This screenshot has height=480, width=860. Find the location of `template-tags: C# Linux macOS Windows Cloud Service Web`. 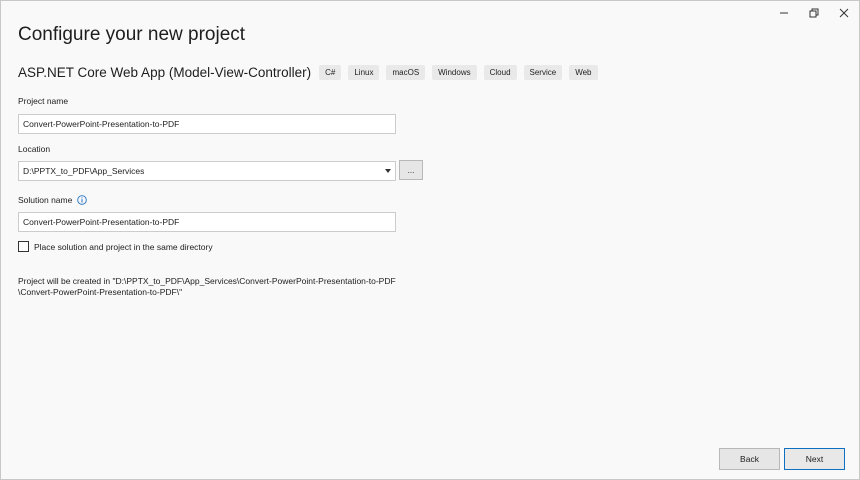

template-tags: C# Linux macOS Windows Cloud Service Web is located at coordinates (458, 72).